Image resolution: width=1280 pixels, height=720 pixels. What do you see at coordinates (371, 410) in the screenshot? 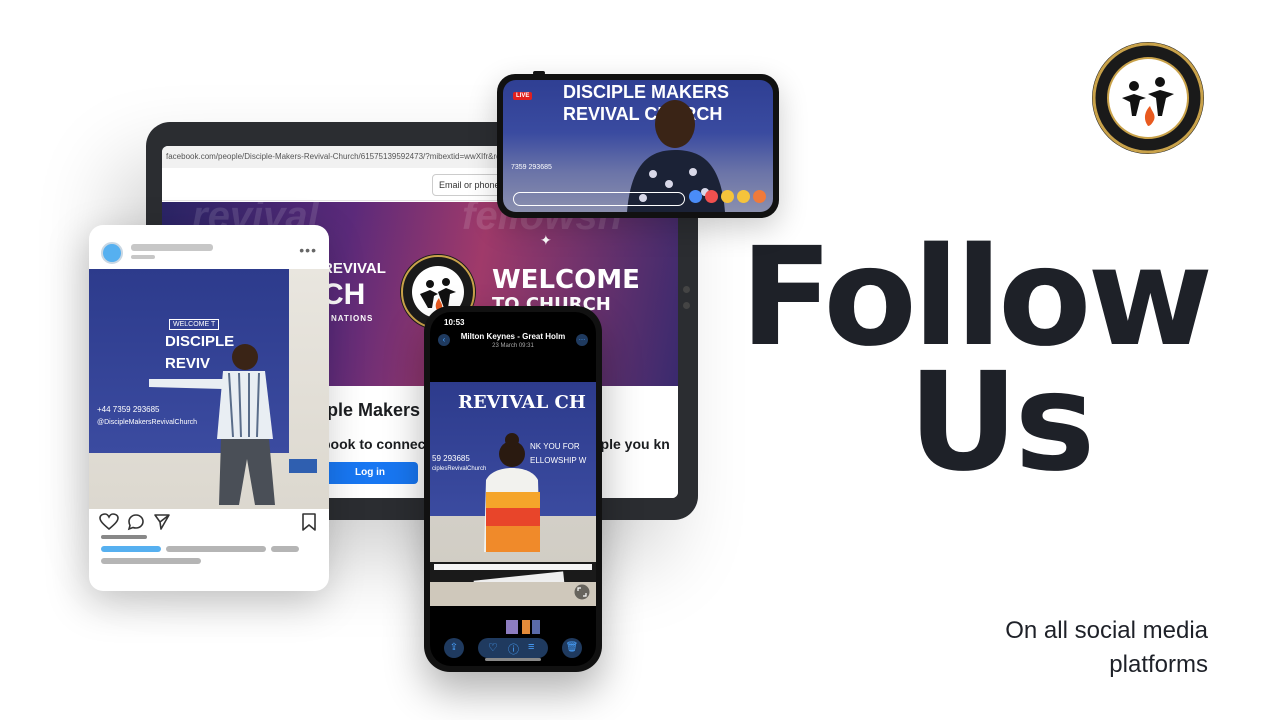
I see `page-name: iple Makers` at bounding box center [371, 410].